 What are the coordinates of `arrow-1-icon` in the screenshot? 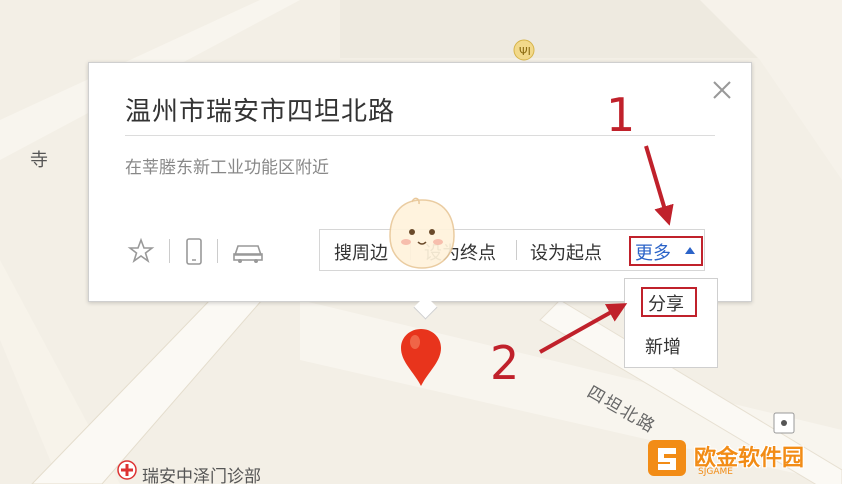 It's located at (659, 185).